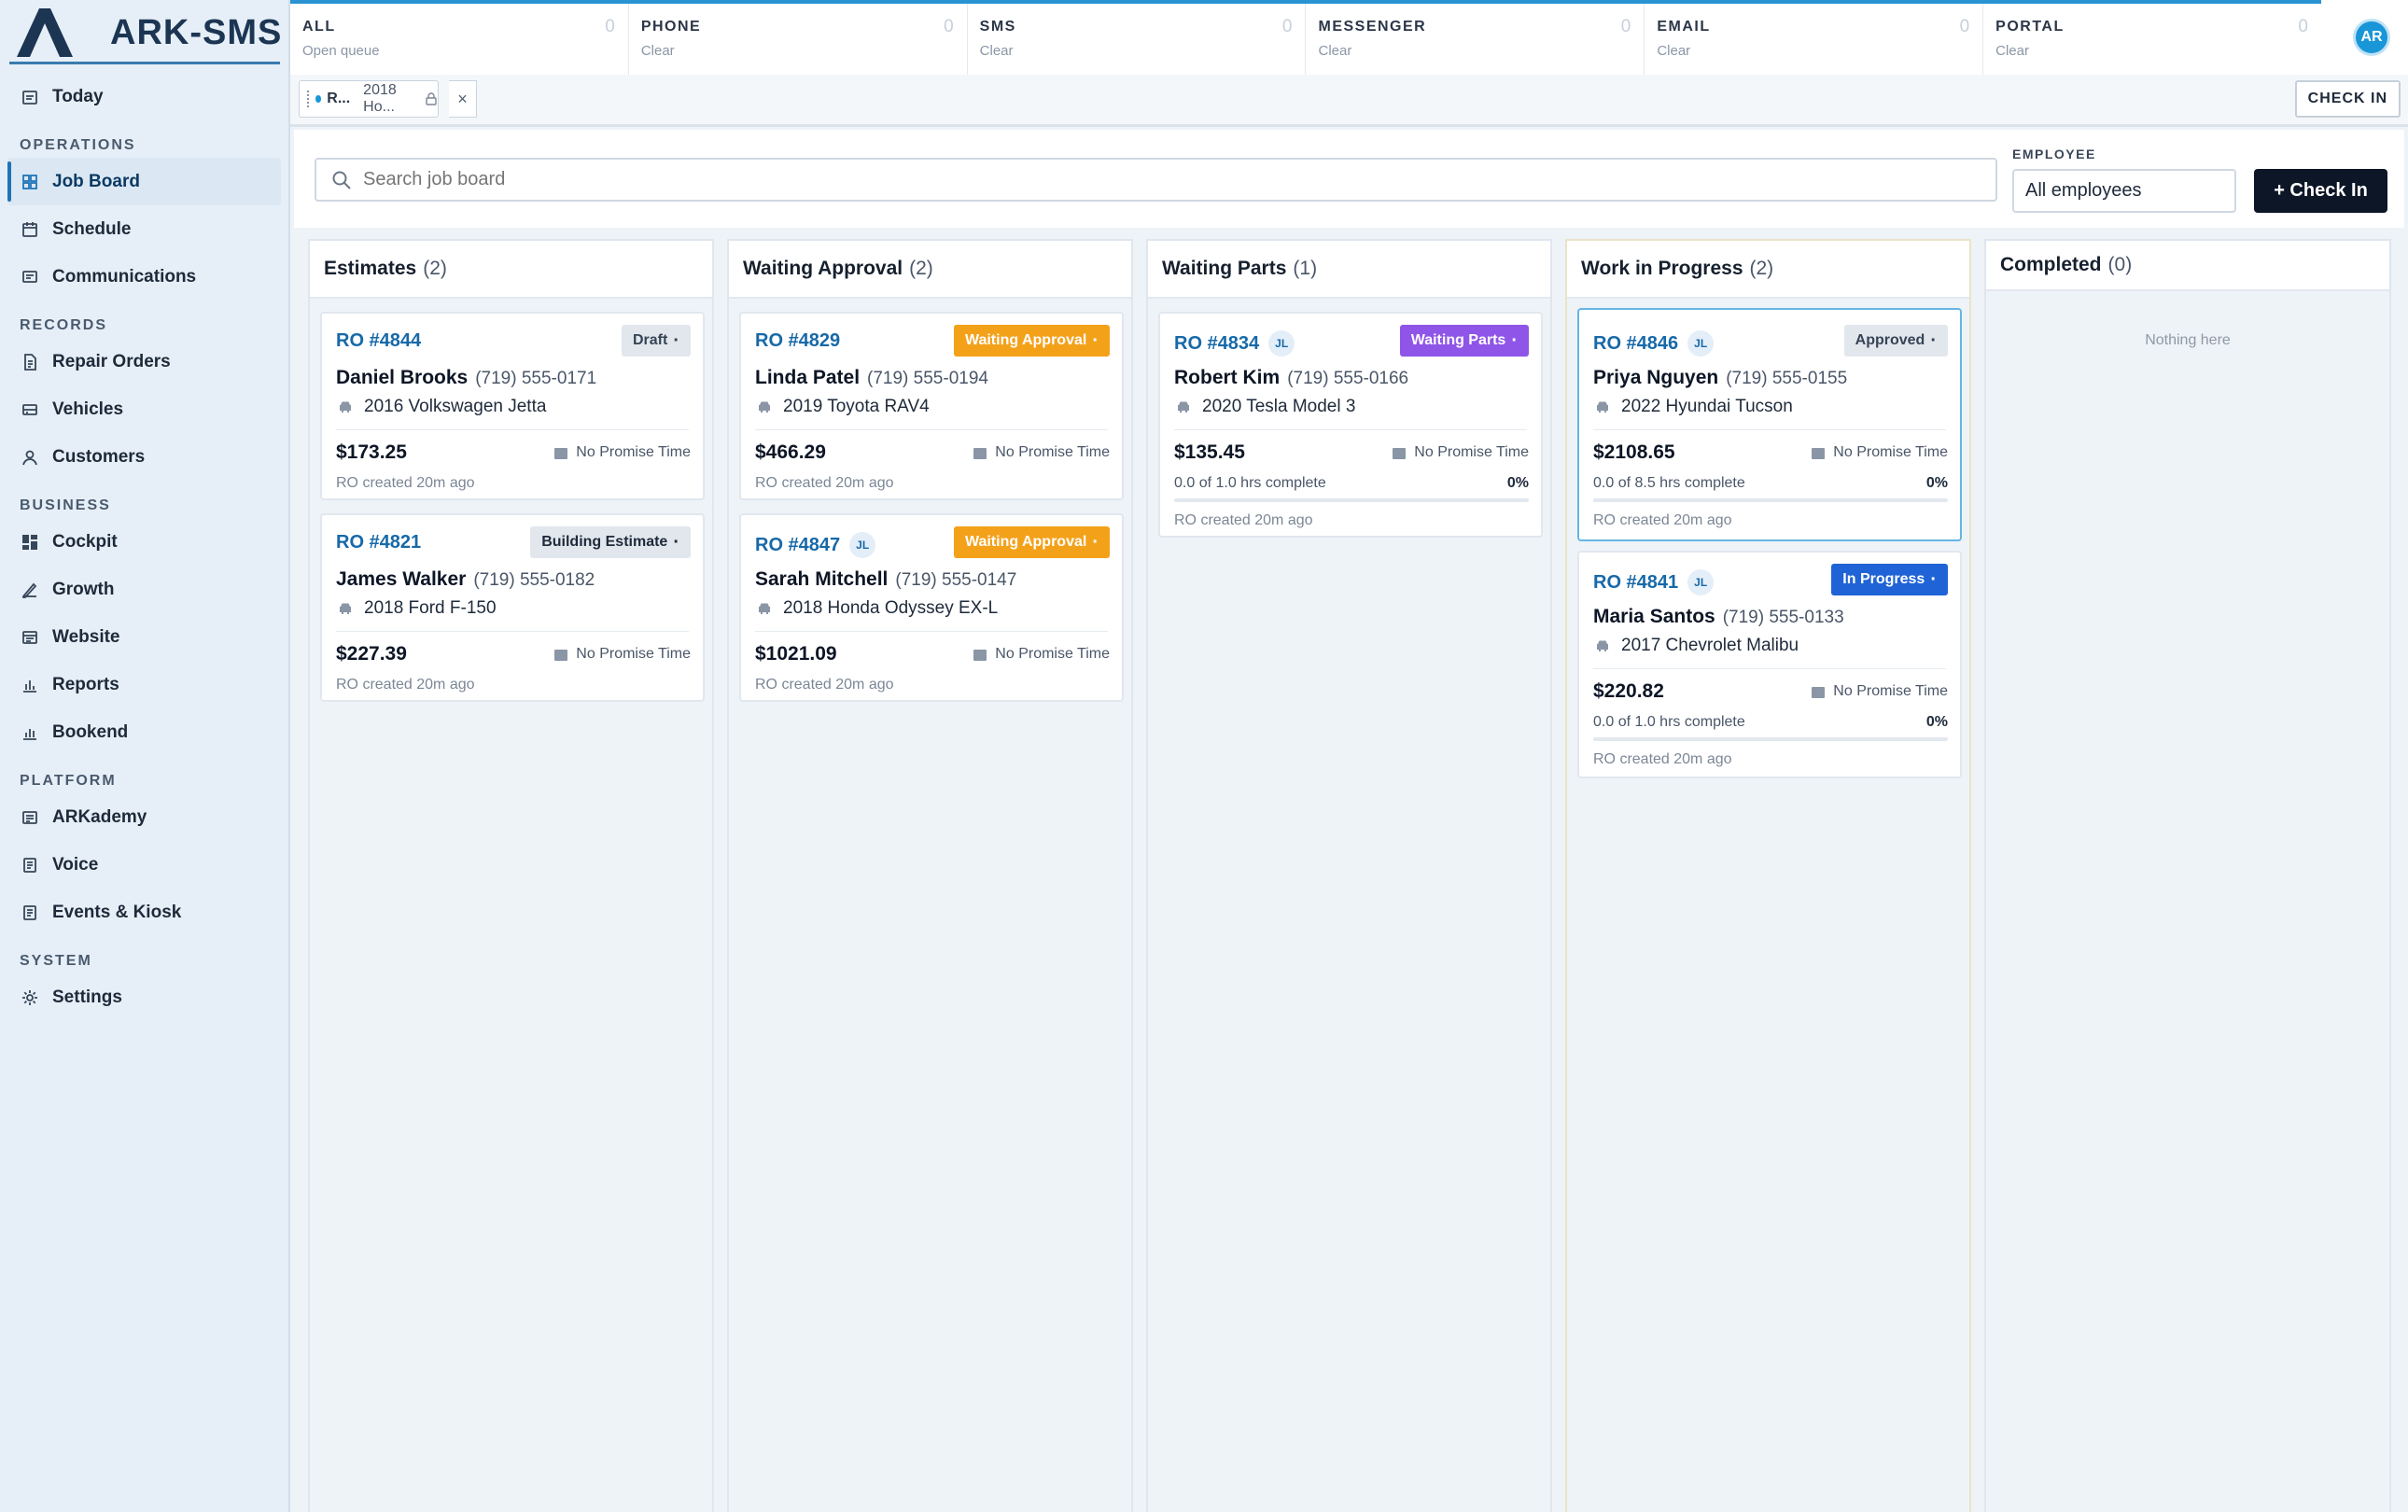 Image resolution: width=2408 pixels, height=1512 pixels. What do you see at coordinates (405, 483) in the screenshot?
I see `created-time: RO created 20m ago` at bounding box center [405, 483].